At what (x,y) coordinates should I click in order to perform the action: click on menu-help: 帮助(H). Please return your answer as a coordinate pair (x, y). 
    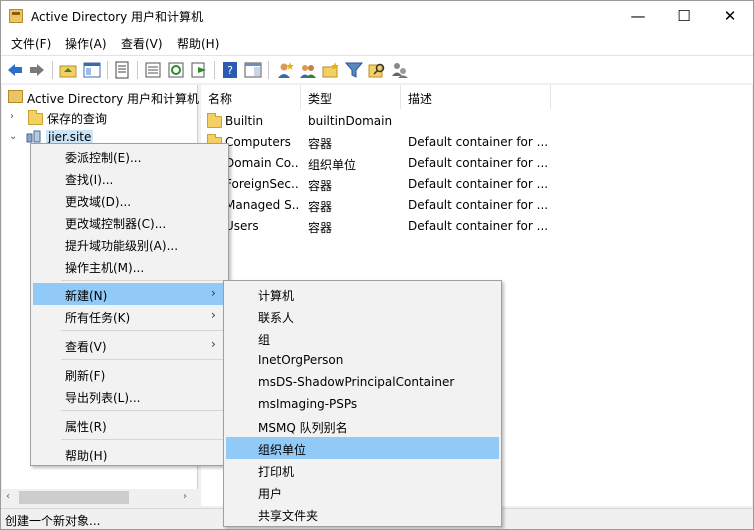
    Looking at the image, I should click on (198, 43).